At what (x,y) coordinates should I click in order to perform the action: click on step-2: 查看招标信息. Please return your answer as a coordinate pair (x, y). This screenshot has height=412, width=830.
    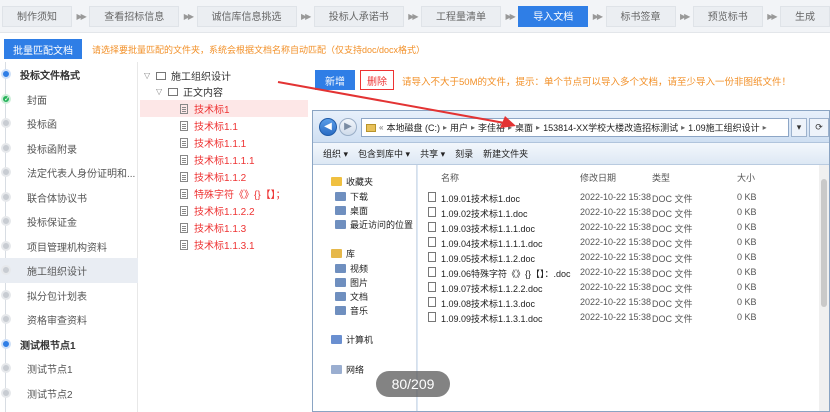
    Looking at the image, I should click on (134, 16).